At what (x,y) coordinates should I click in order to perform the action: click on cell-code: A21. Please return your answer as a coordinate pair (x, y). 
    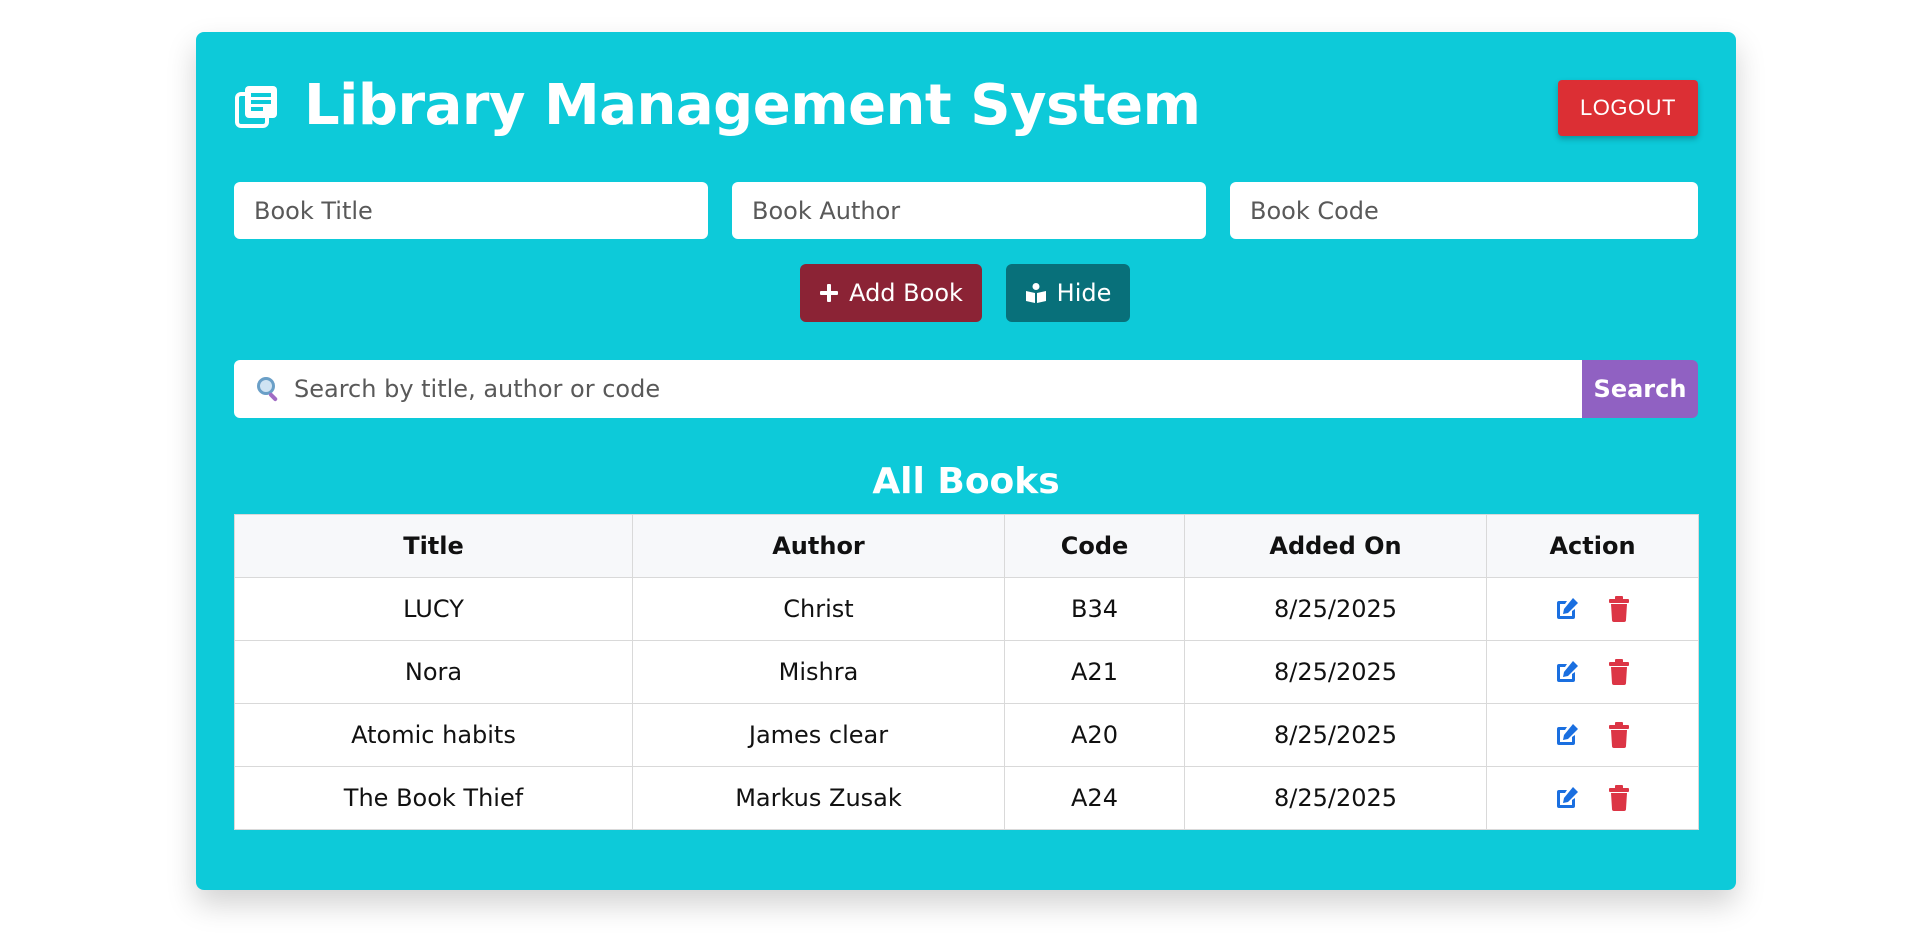
    Looking at the image, I should click on (1094, 672).